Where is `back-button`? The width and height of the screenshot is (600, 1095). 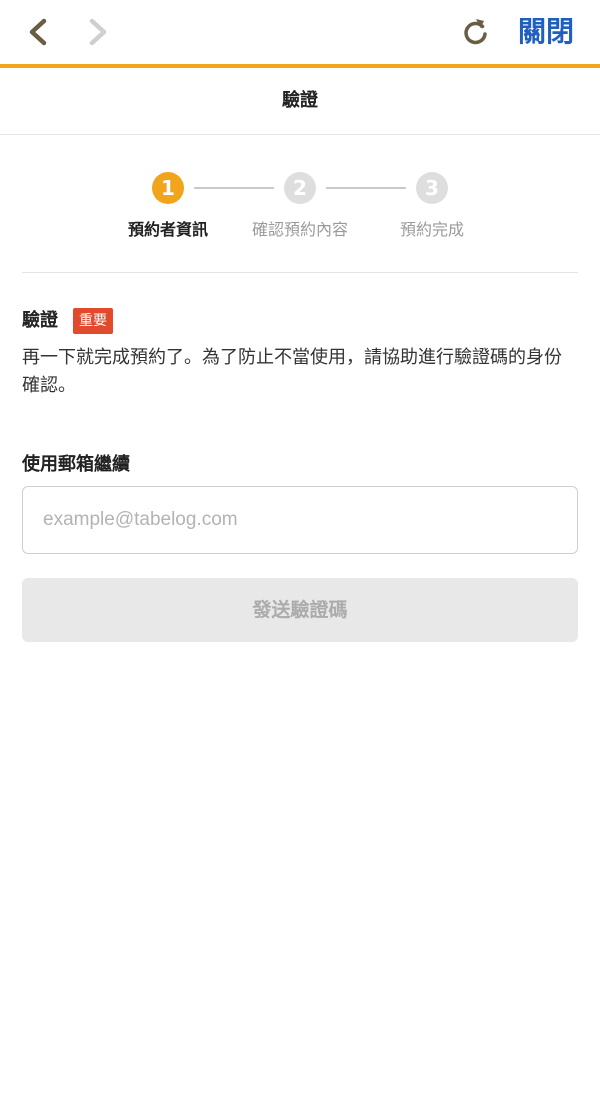 back-button is located at coordinates (40, 32).